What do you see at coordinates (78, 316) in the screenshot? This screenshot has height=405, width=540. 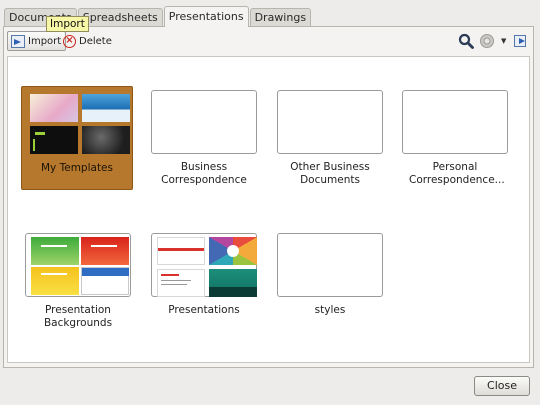 I see `folder-label: Presentation Backgrounds` at bounding box center [78, 316].